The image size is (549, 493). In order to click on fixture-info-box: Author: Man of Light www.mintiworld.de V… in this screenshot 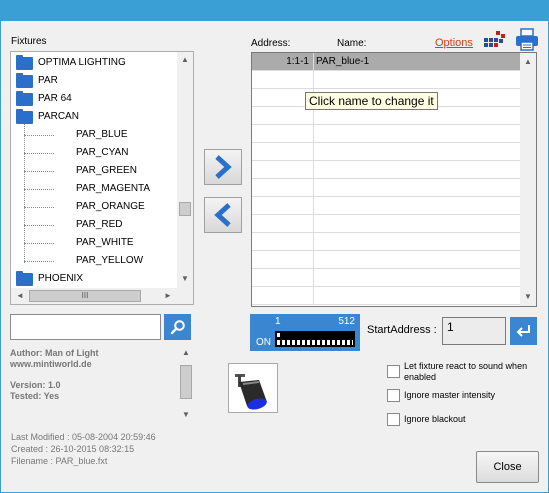, I will do `click(102, 384)`.